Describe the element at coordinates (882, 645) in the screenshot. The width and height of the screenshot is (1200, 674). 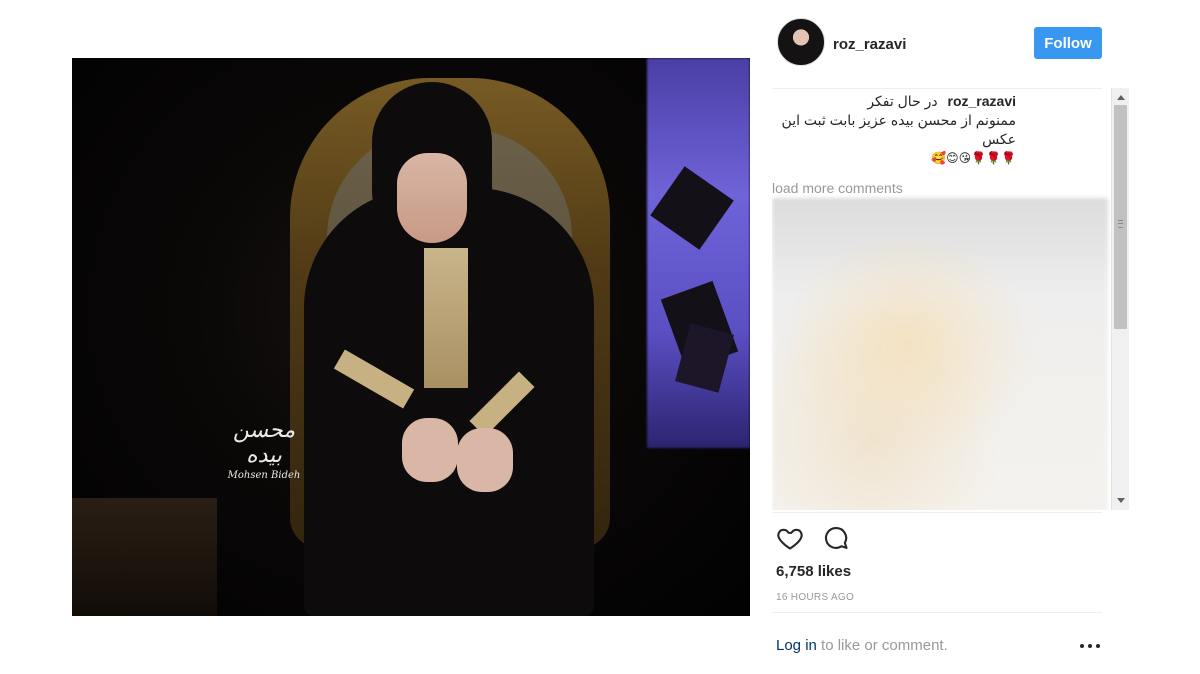
I see `login-prompt-text: to like or comment.` at that location.